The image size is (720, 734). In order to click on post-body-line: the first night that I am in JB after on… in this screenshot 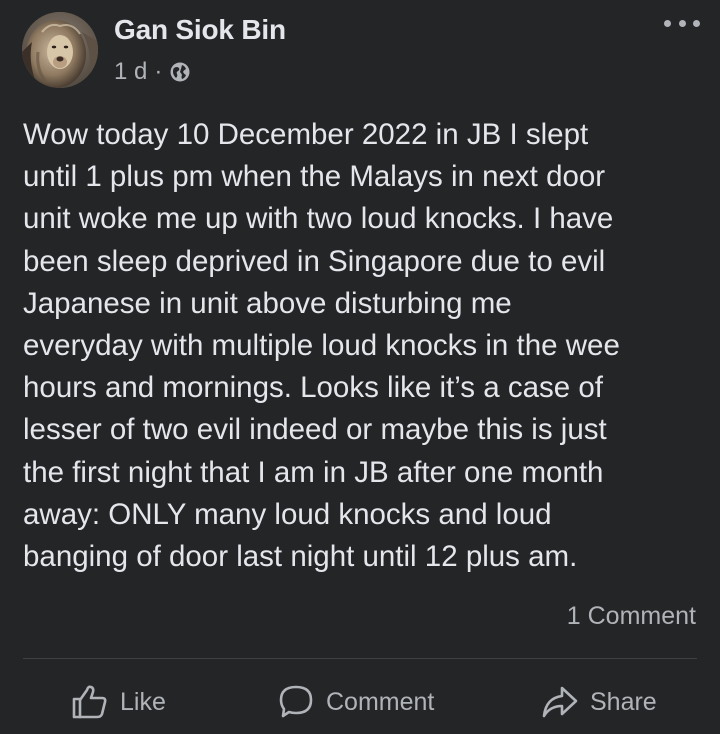, I will do `click(313, 472)`.